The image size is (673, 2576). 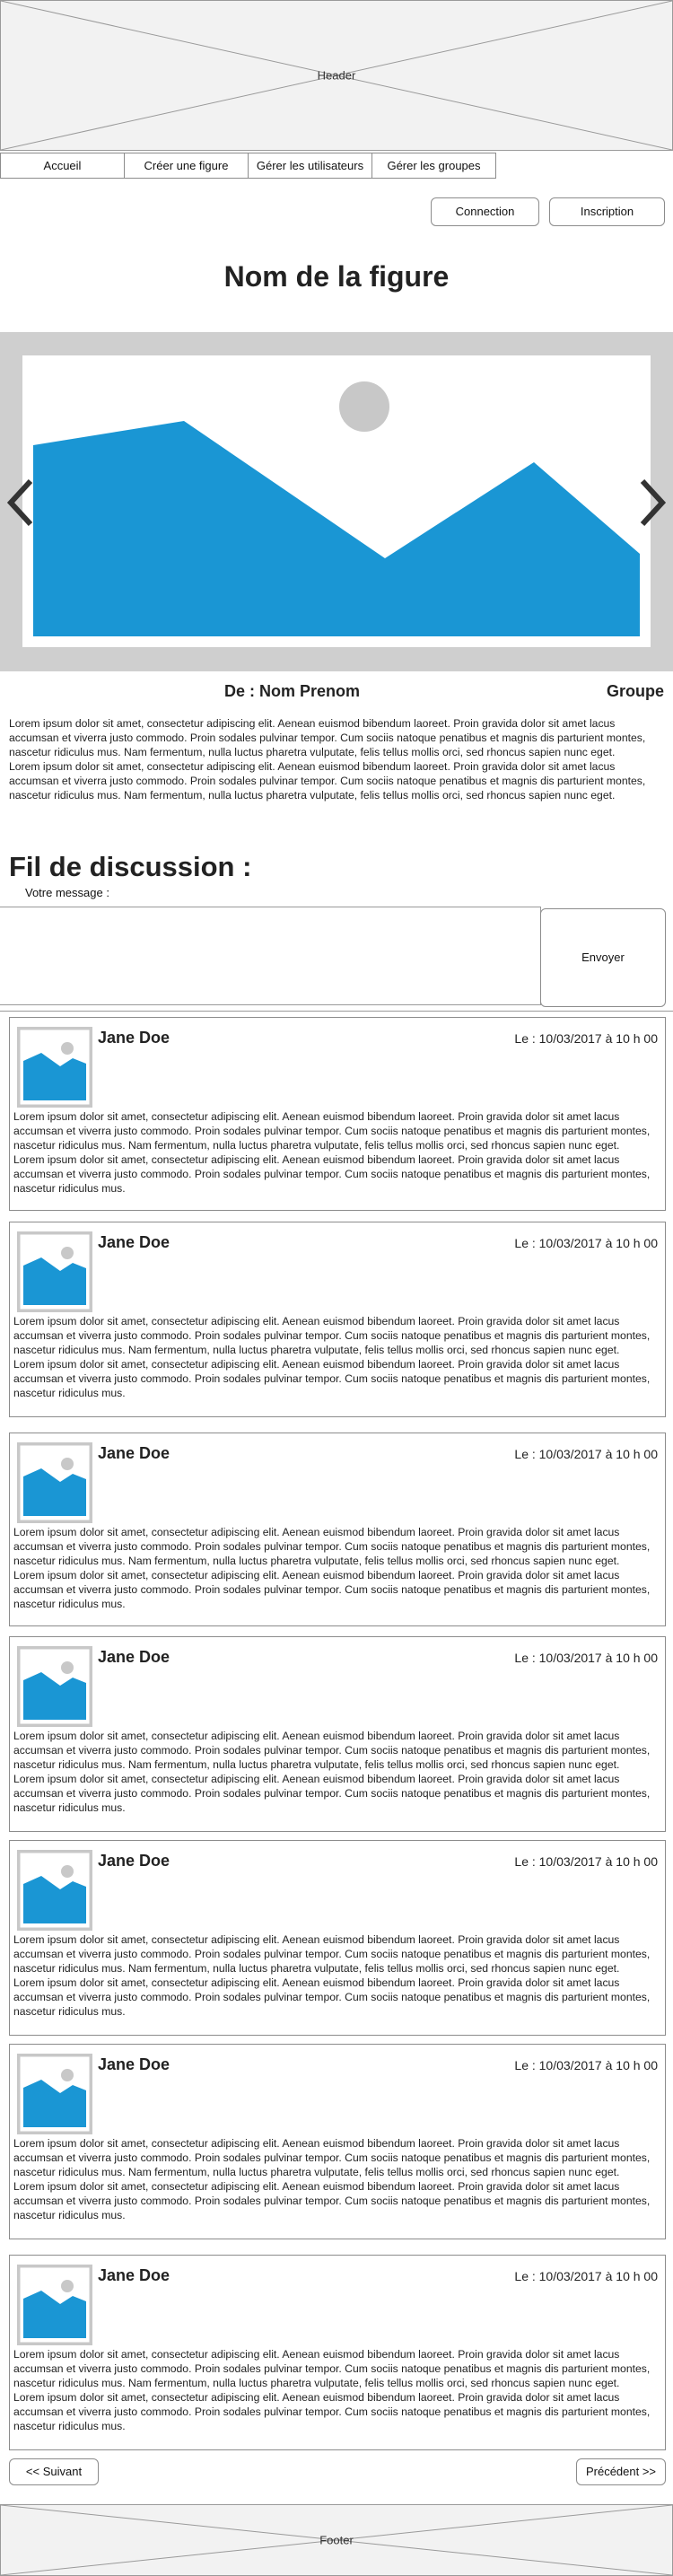 I want to click on figure-group: Groupe, so click(x=635, y=691).